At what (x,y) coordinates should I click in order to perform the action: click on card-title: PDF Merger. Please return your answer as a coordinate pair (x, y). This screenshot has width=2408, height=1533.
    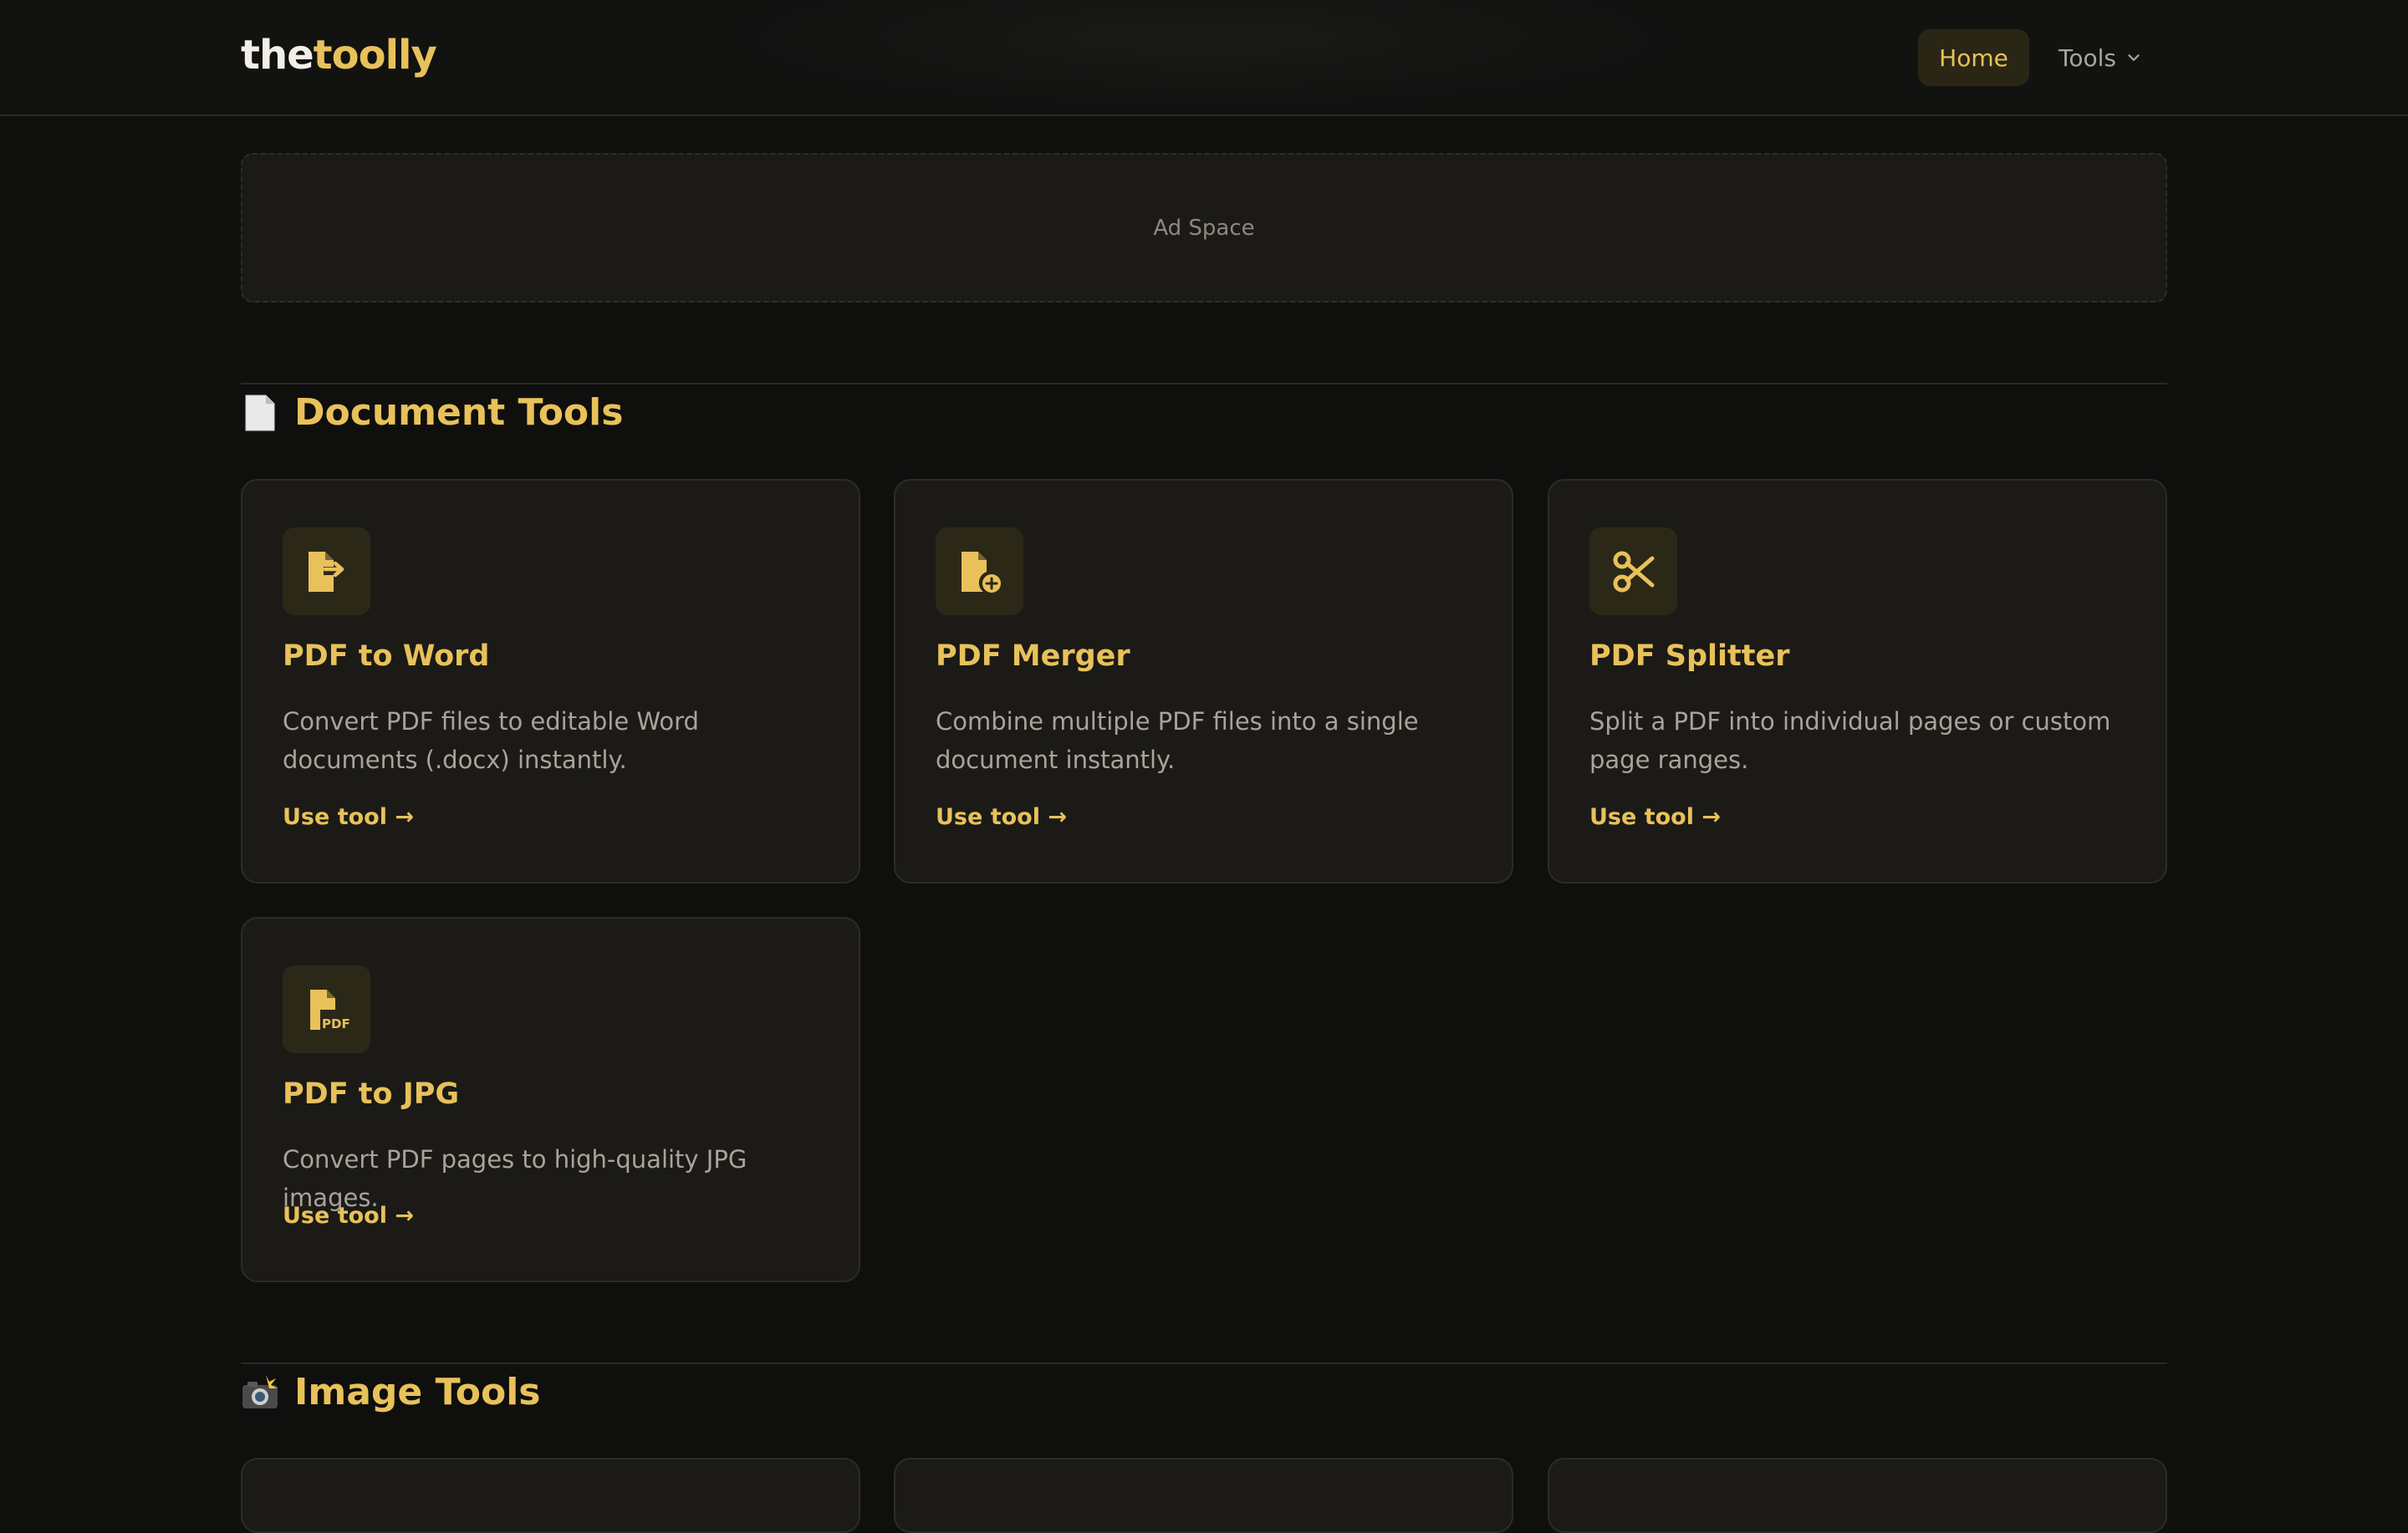
    Looking at the image, I should click on (1033, 656).